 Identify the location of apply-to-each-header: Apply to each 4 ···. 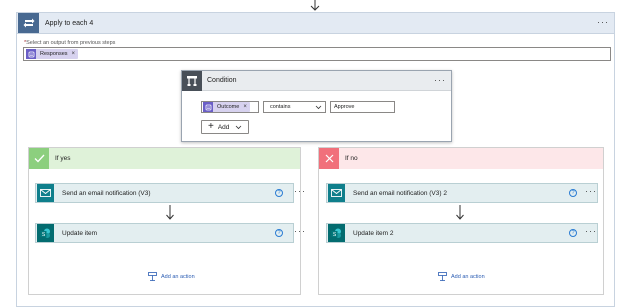
(315, 23).